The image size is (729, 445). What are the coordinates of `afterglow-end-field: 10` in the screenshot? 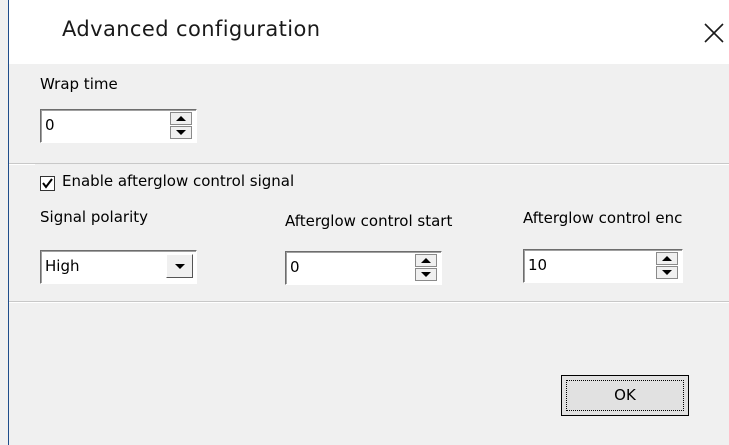 It's located at (603, 266).